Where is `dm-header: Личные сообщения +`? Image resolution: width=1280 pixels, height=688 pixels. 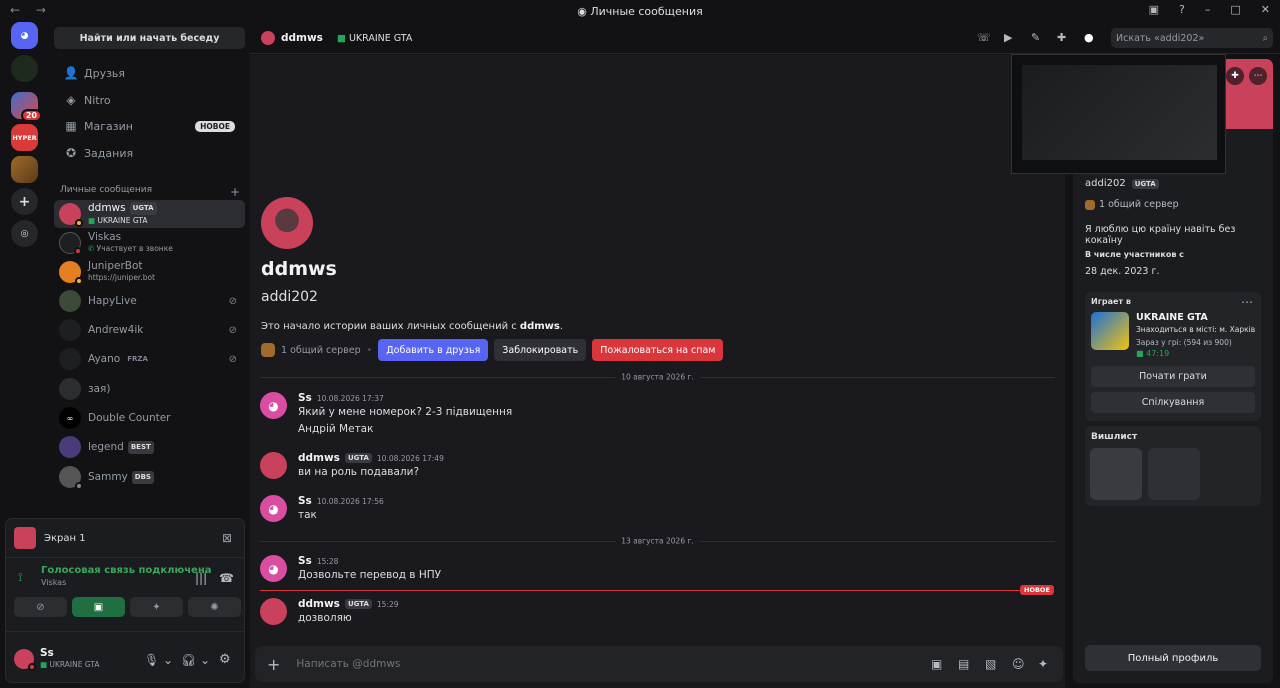
dm-header: Личные сообщения + is located at coordinates (150, 192).